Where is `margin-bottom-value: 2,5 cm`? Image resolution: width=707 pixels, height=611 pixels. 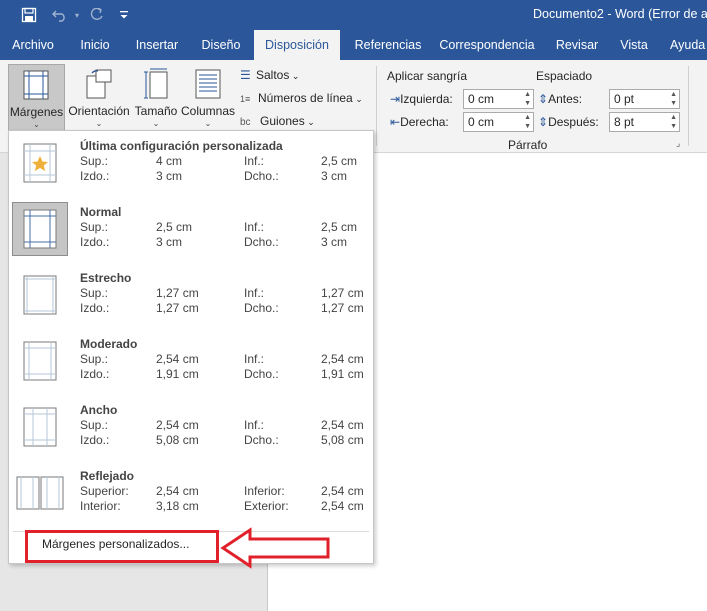
margin-bottom-value: 2,5 cm is located at coordinates (339, 227).